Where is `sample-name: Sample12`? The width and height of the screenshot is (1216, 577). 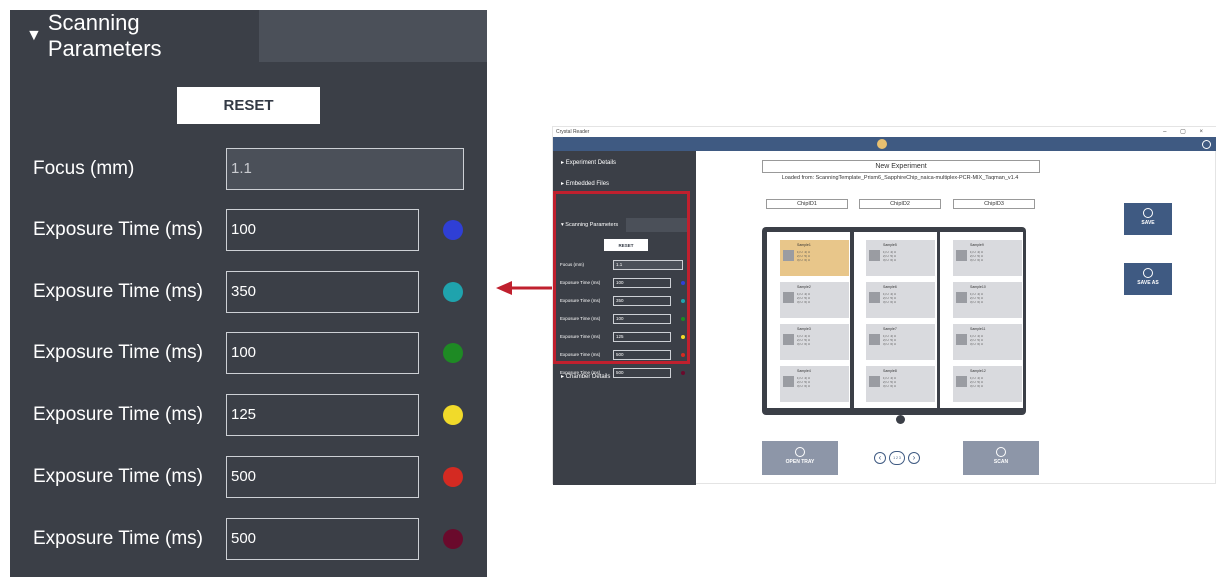
sample-name: Sample12 is located at coordinates (978, 371).